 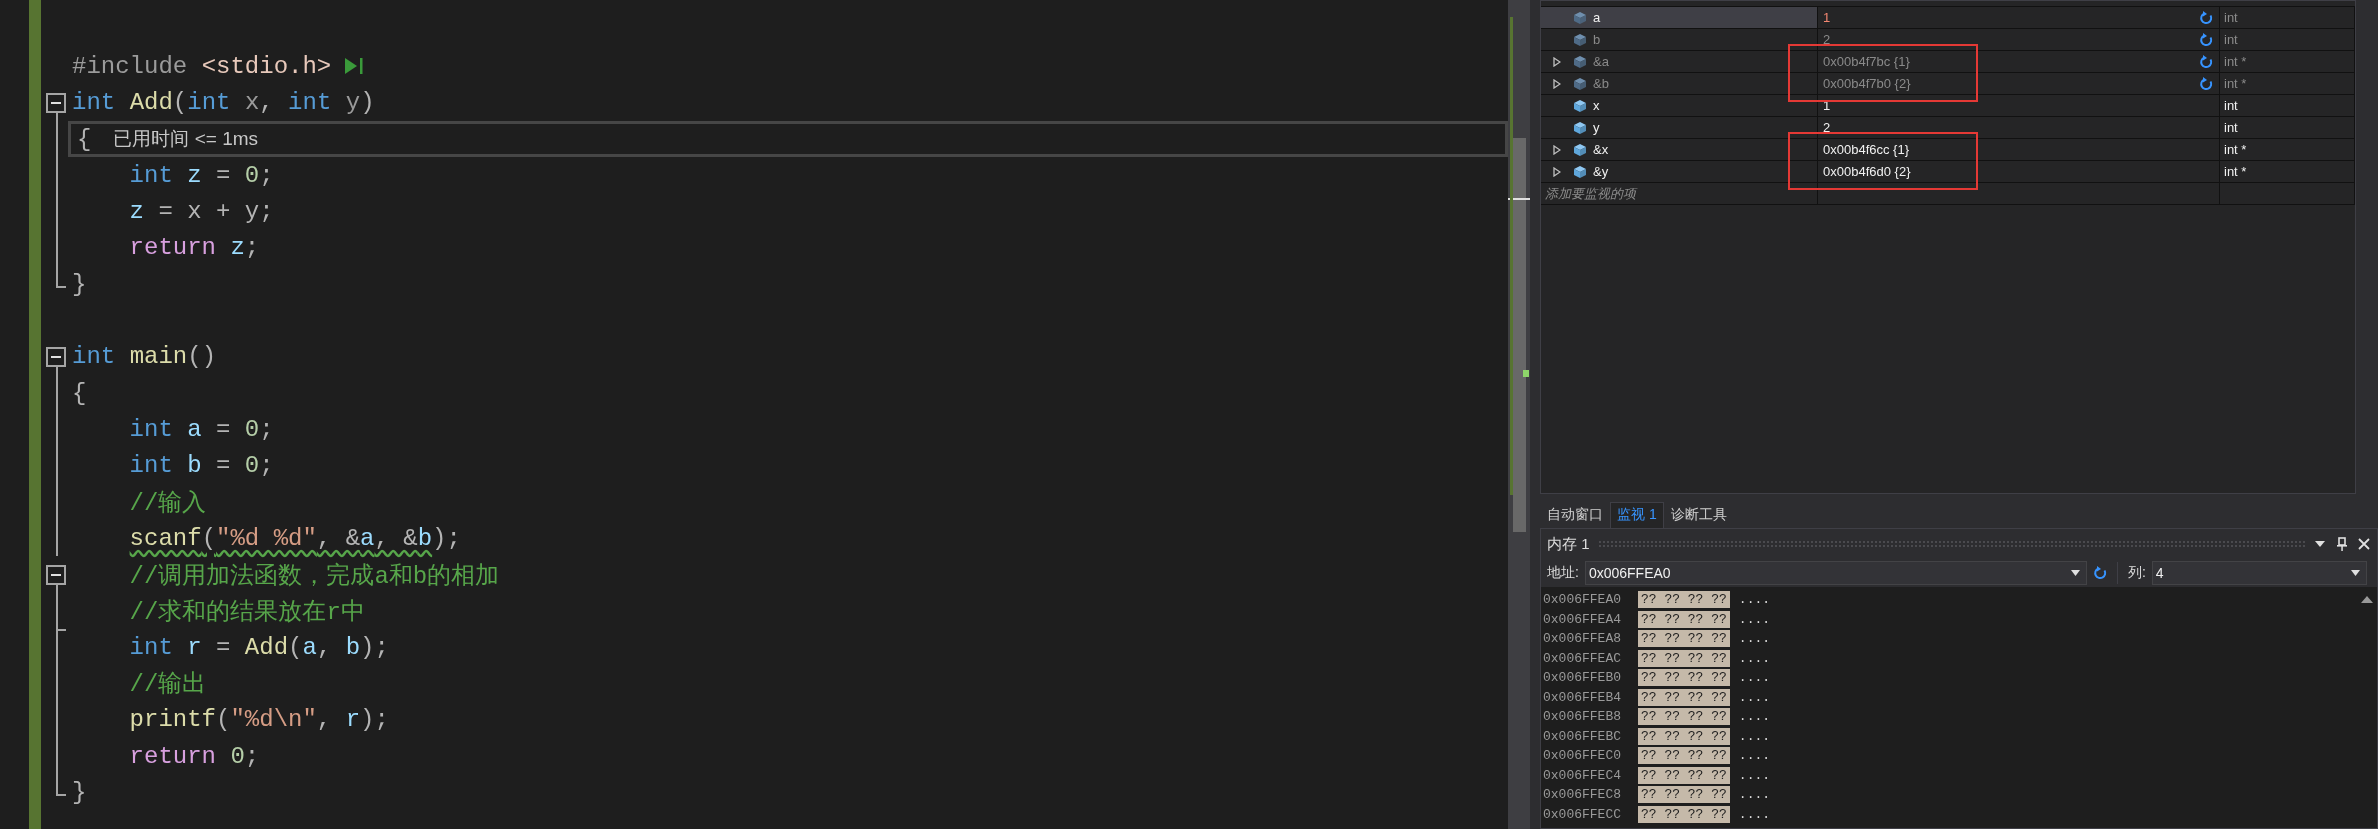 I want to click on memory-address: 0x006FFEB8, so click(x=1582, y=717).